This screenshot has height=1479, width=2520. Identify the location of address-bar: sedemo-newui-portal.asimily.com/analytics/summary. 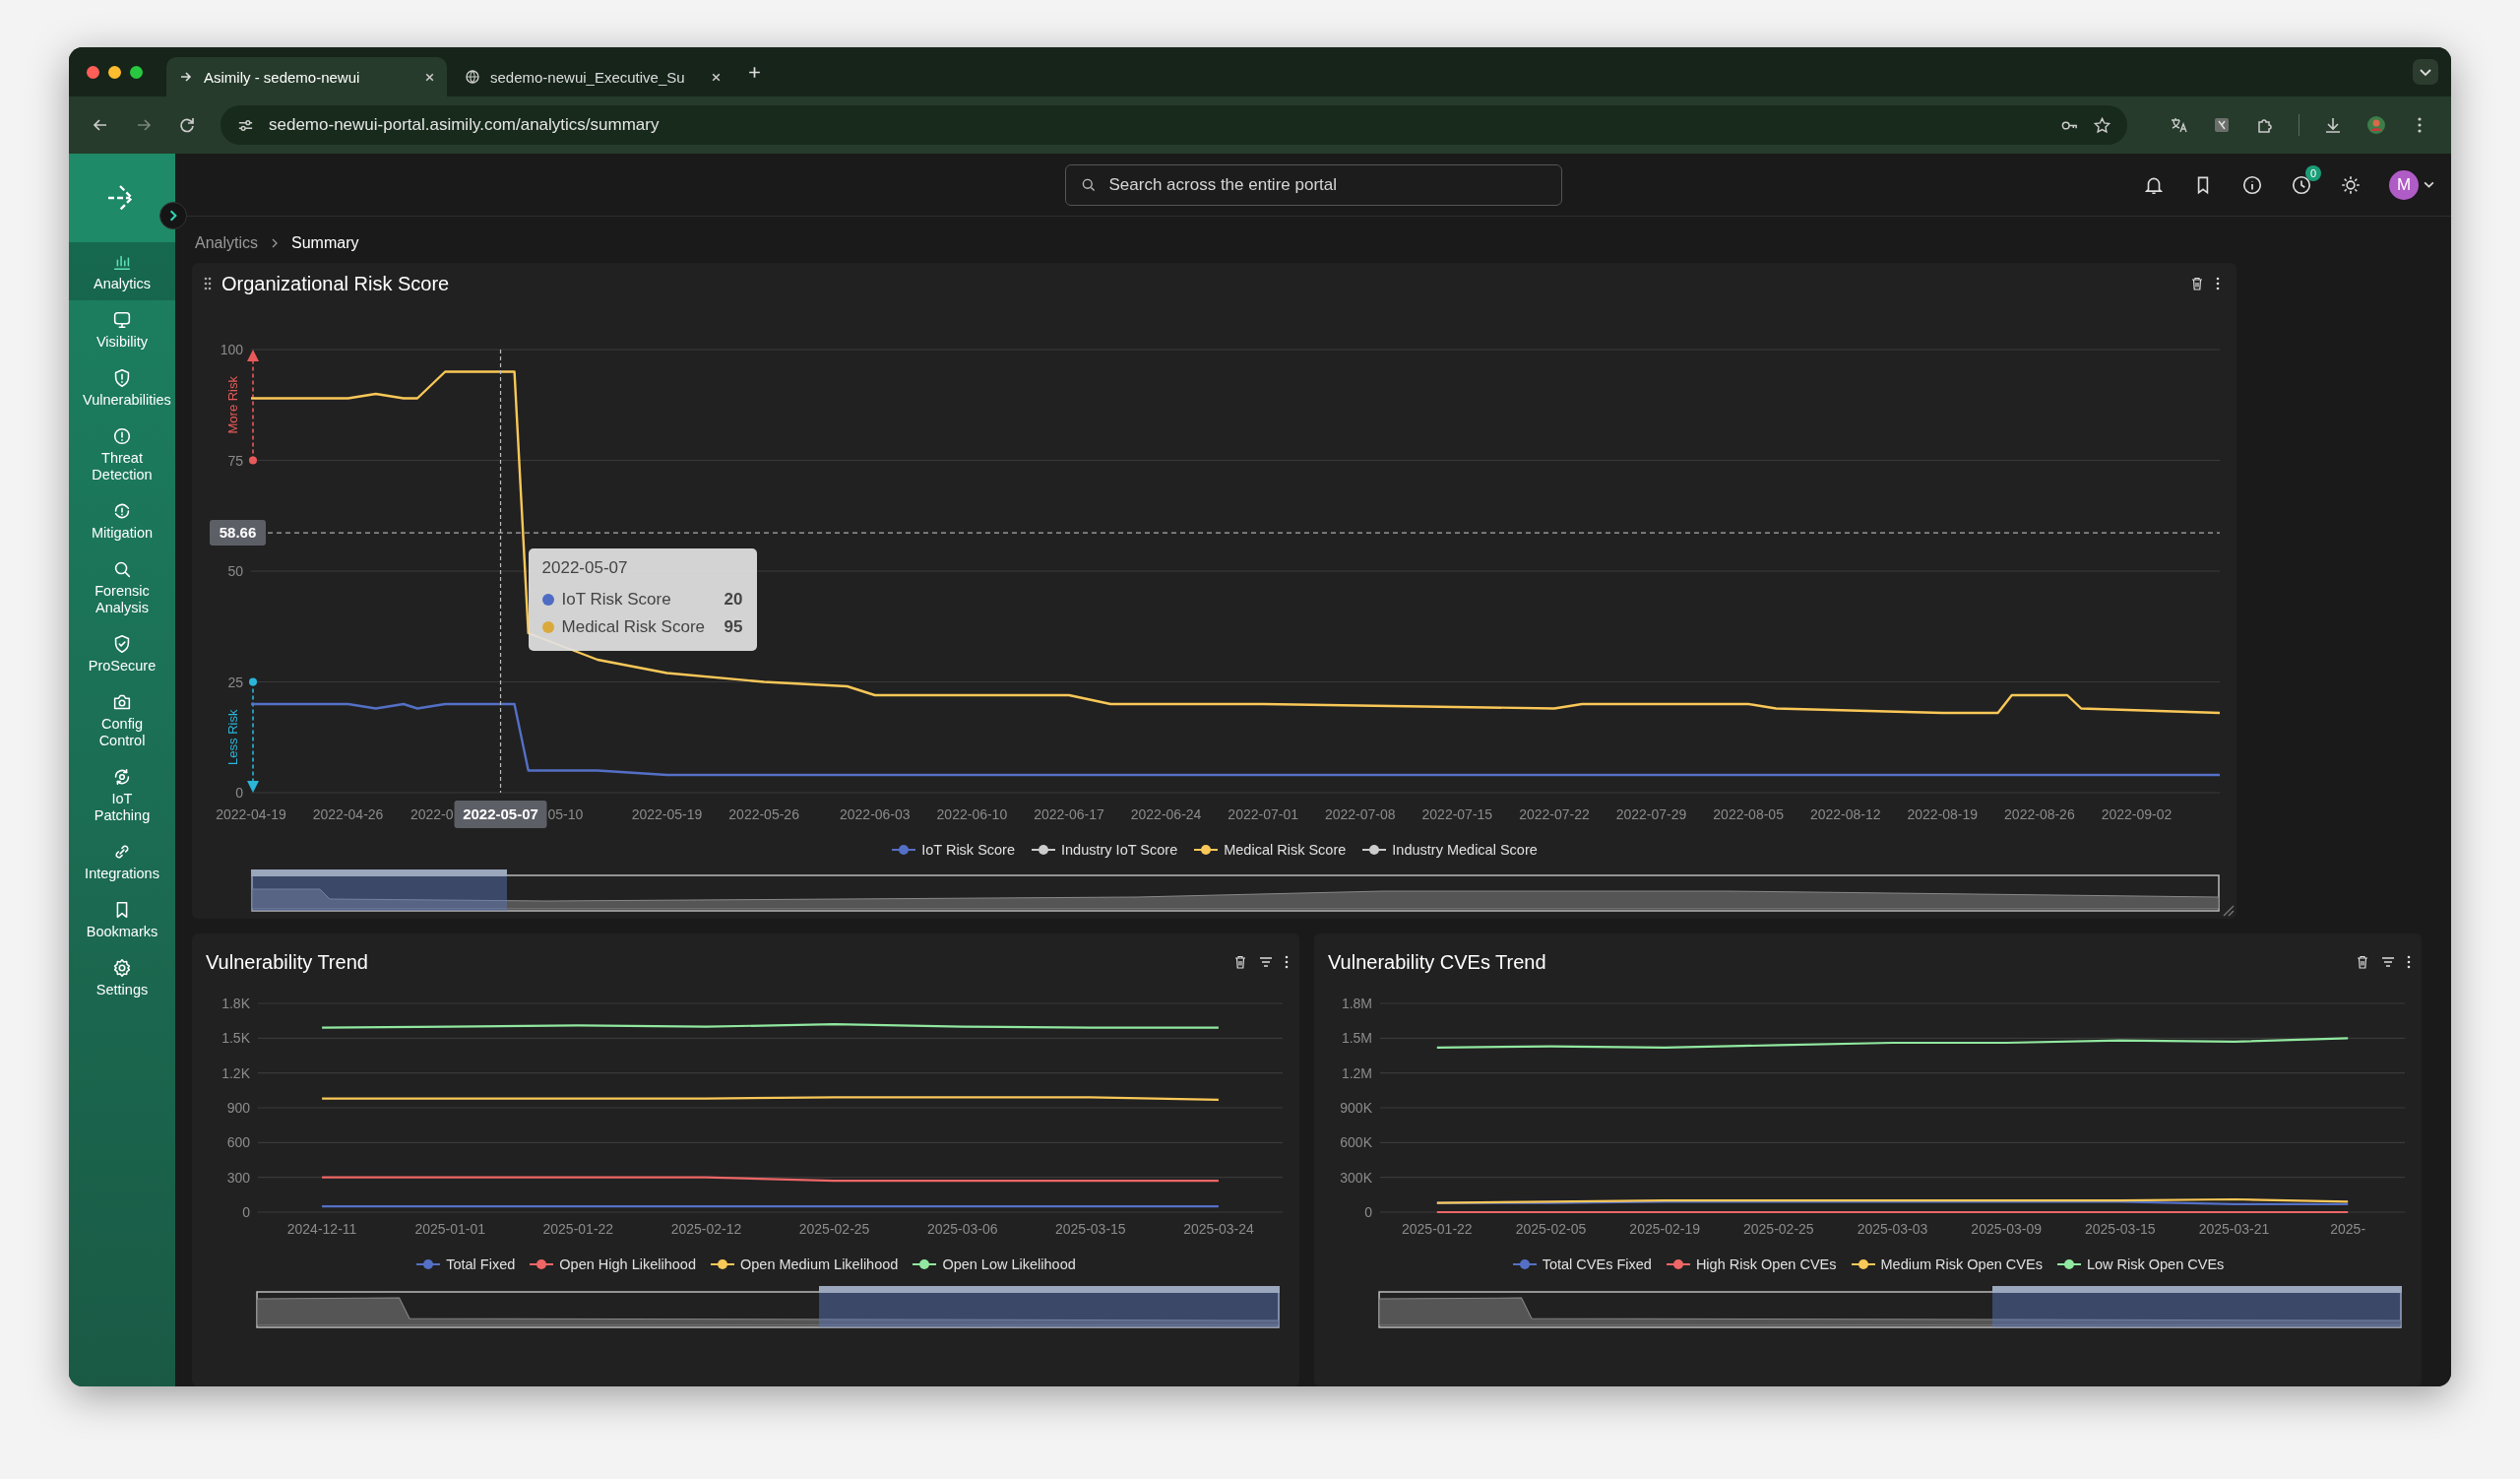
(1173, 125).